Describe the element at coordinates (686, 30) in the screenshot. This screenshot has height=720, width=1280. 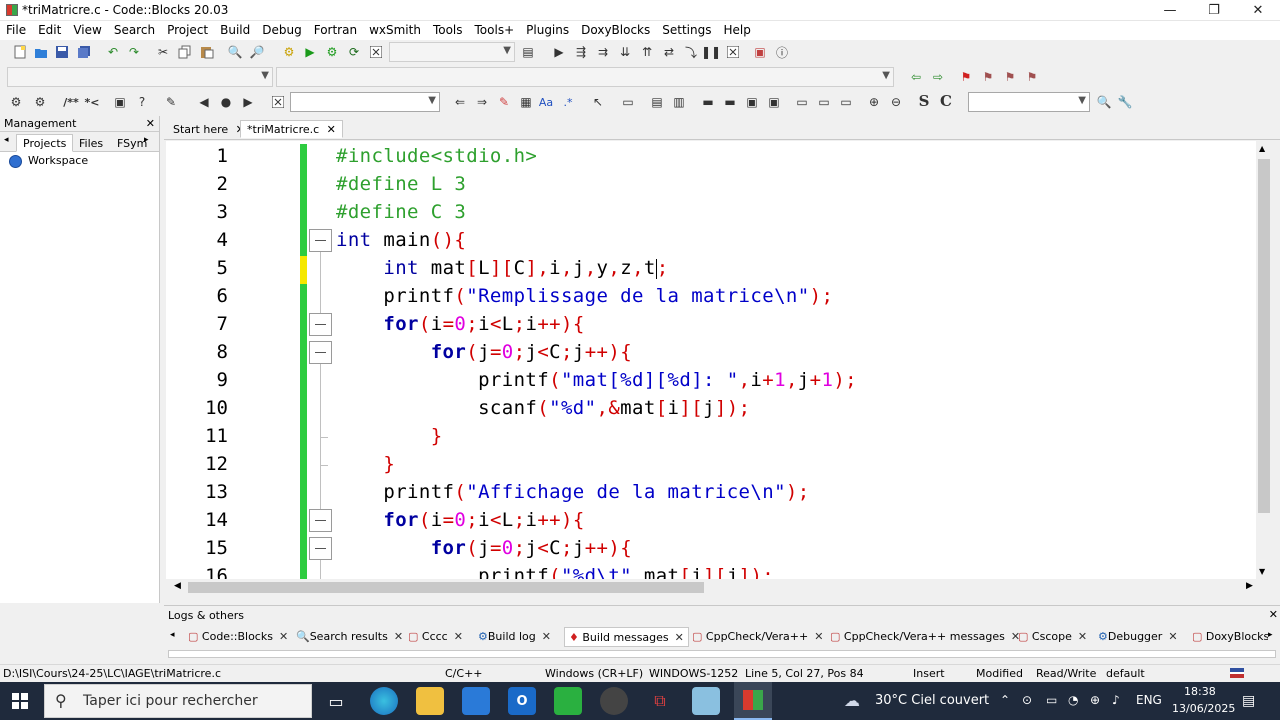
I see `menu-settings: Settings` at that location.